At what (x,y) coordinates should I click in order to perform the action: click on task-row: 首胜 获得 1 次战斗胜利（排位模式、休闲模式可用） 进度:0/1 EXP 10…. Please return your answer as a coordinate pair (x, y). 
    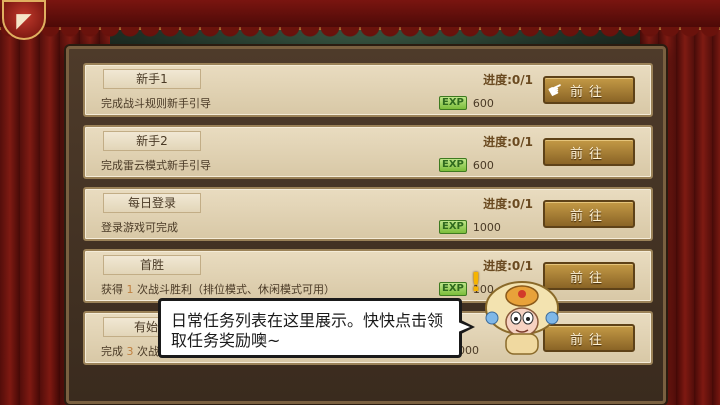
    Looking at the image, I should click on (368, 276).